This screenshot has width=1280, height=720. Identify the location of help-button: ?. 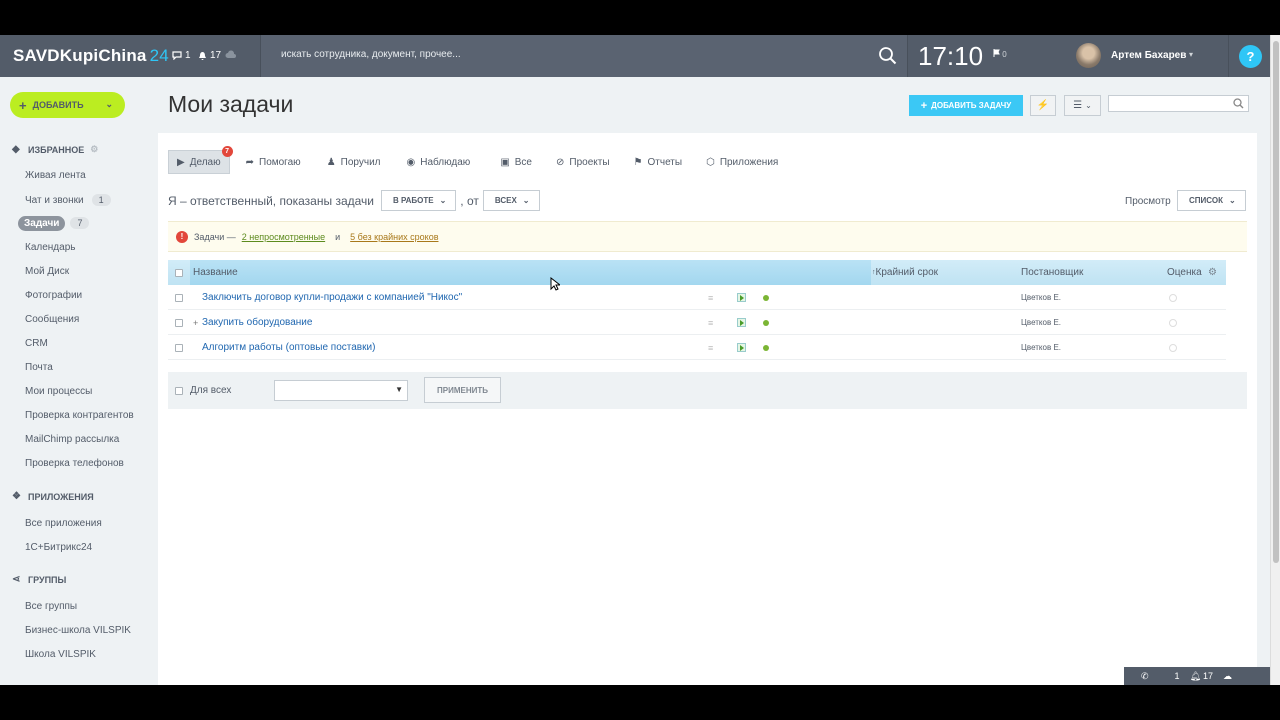
(1250, 56).